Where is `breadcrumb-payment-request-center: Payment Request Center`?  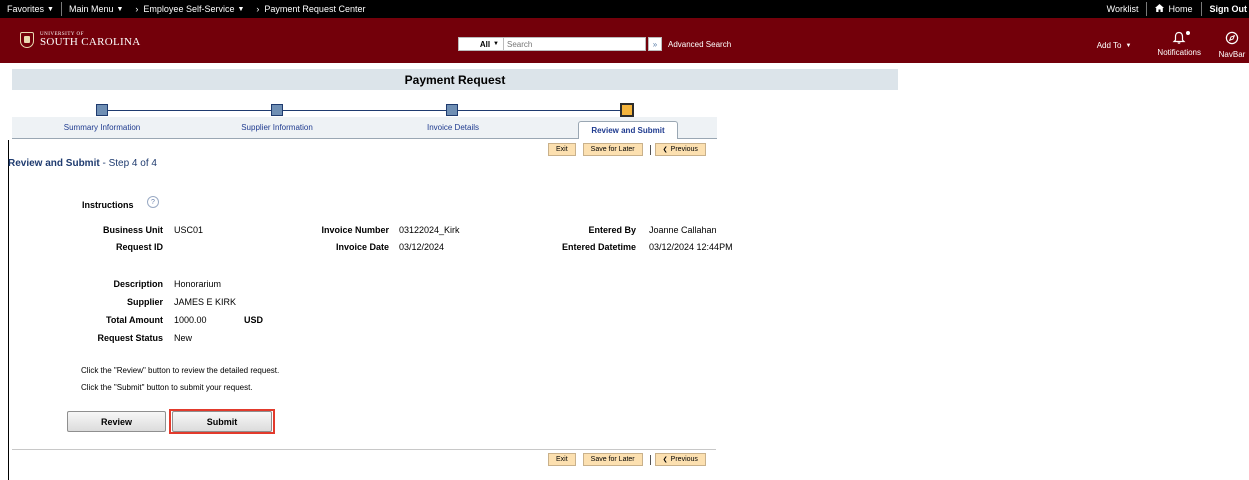 breadcrumb-payment-request-center: Payment Request Center is located at coordinates (318, 9).